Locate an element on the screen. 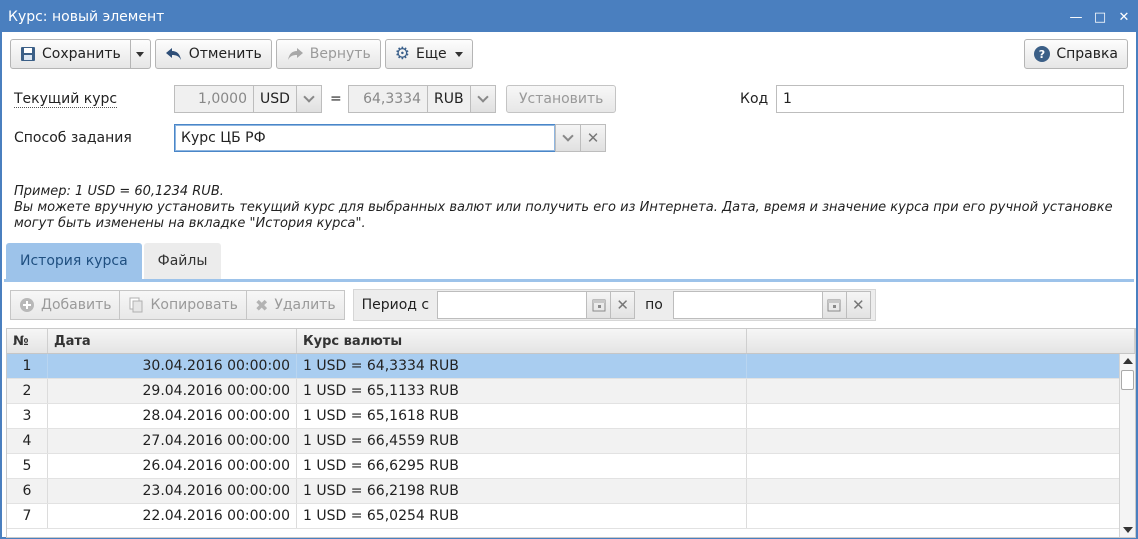  more-button: ⚙ Еще is located at coordinates (428, 54).